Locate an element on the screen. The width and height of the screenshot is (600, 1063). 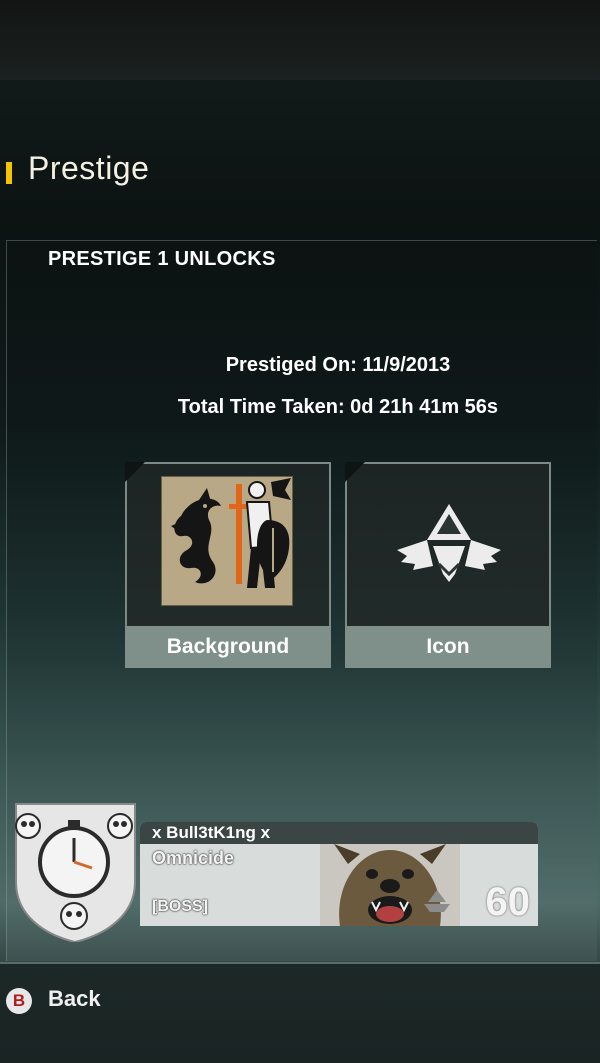
panel-heading: PRESTIGE 1 UNLOCKS is located at coordinates (162, 259).